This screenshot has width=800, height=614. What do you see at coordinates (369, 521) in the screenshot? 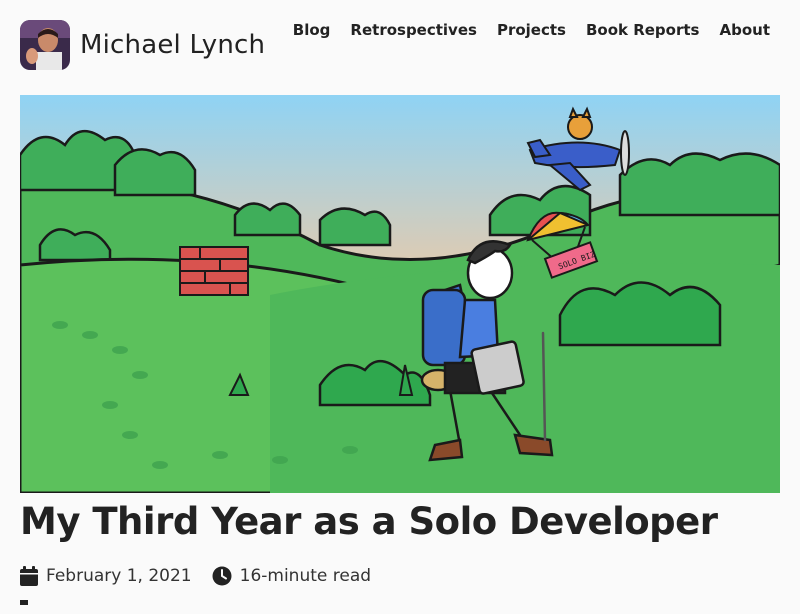
I see `post-title: My Third Year as a Solo Developer` at bounding box center [369, 521].